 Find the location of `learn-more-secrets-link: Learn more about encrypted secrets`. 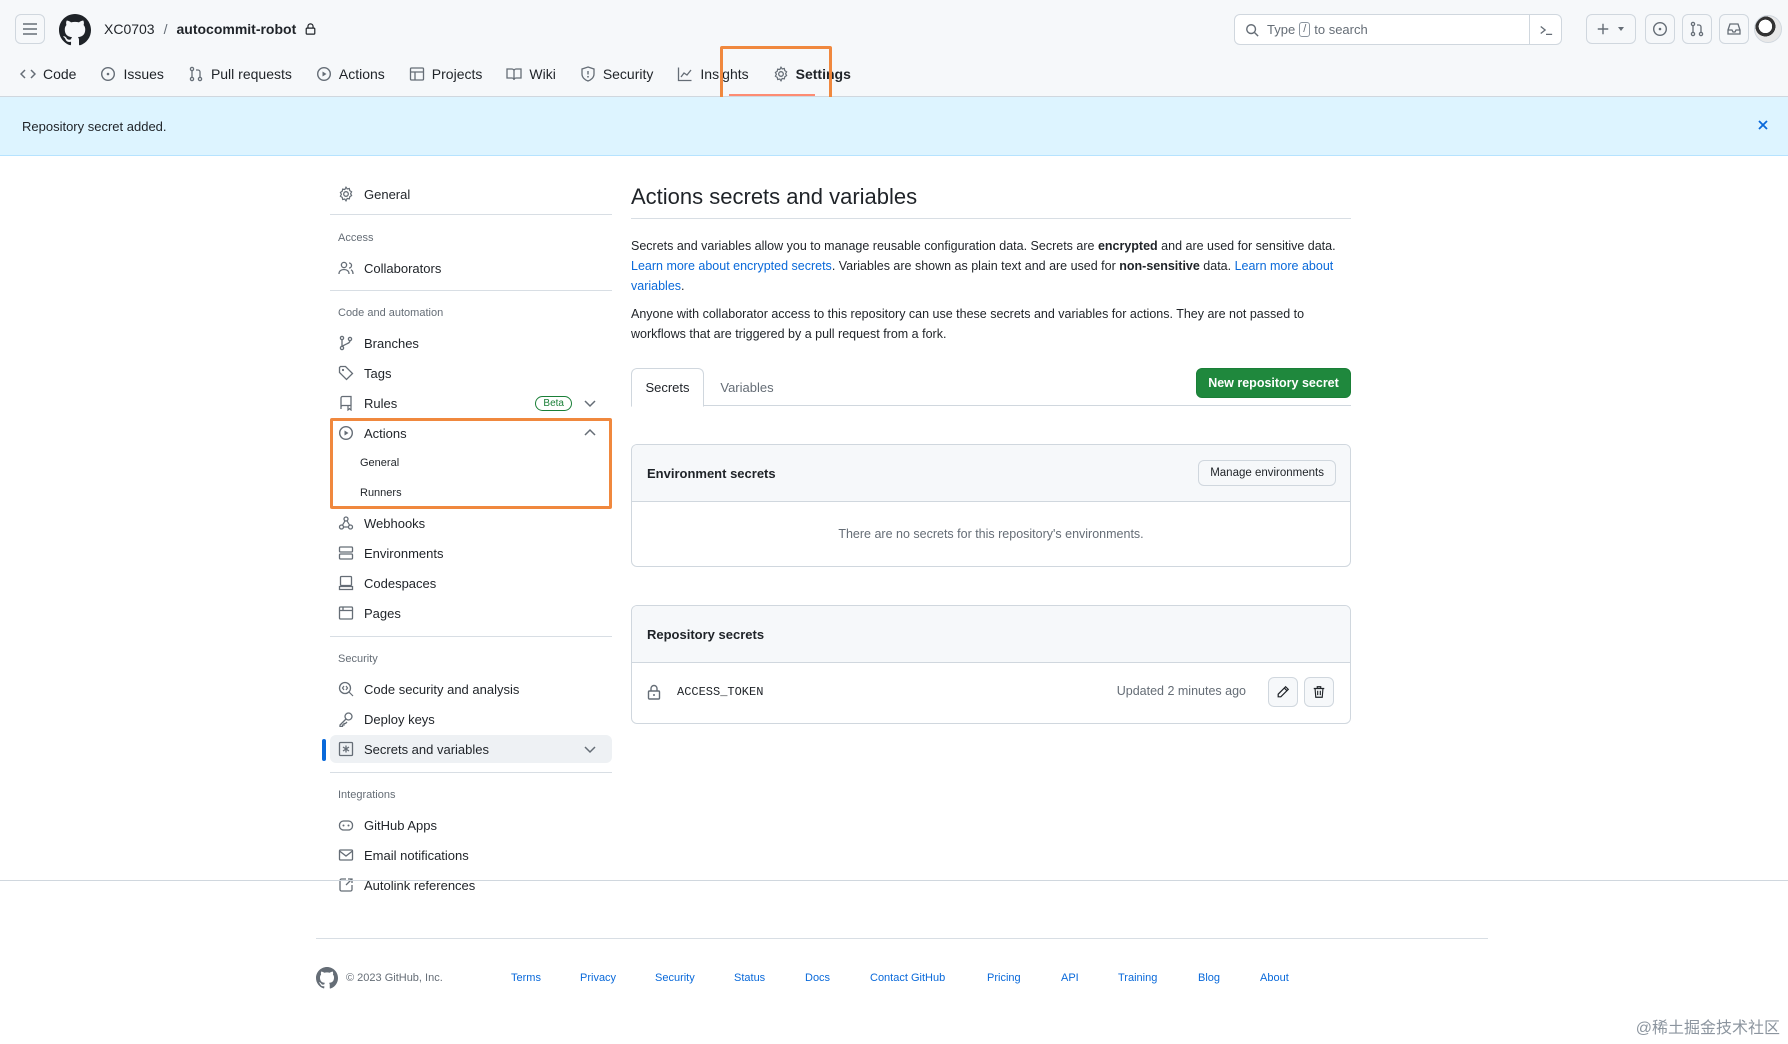

learn-more-secrets-link: Learn more about encrypted secrets is located at coordinates (731, 266).